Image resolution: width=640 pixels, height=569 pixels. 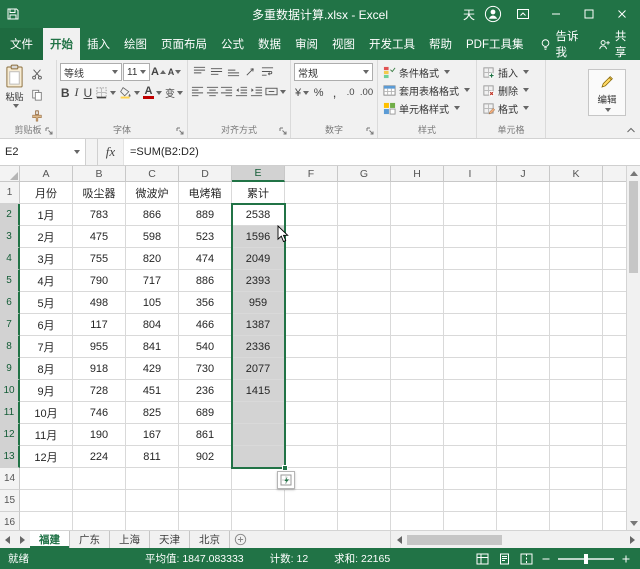 I want to click on user-avatar-icon, so click(x=493, y=14).